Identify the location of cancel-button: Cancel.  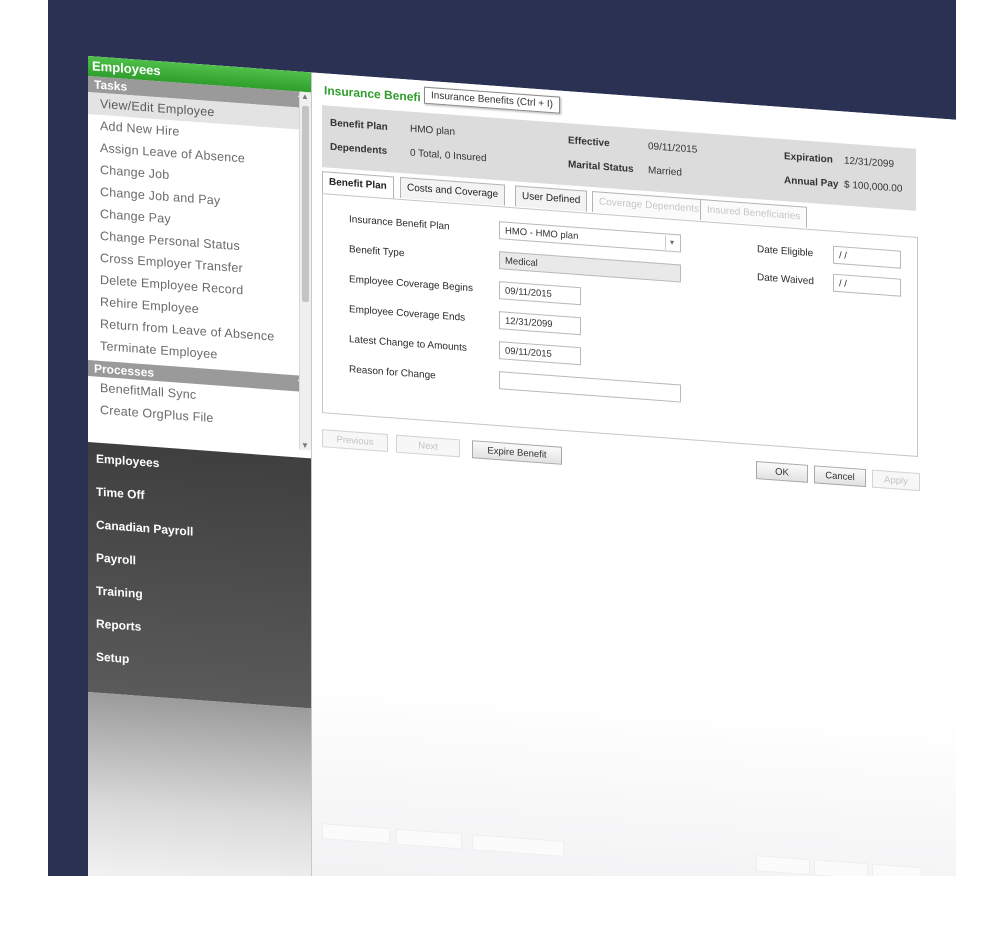
(840, 476).